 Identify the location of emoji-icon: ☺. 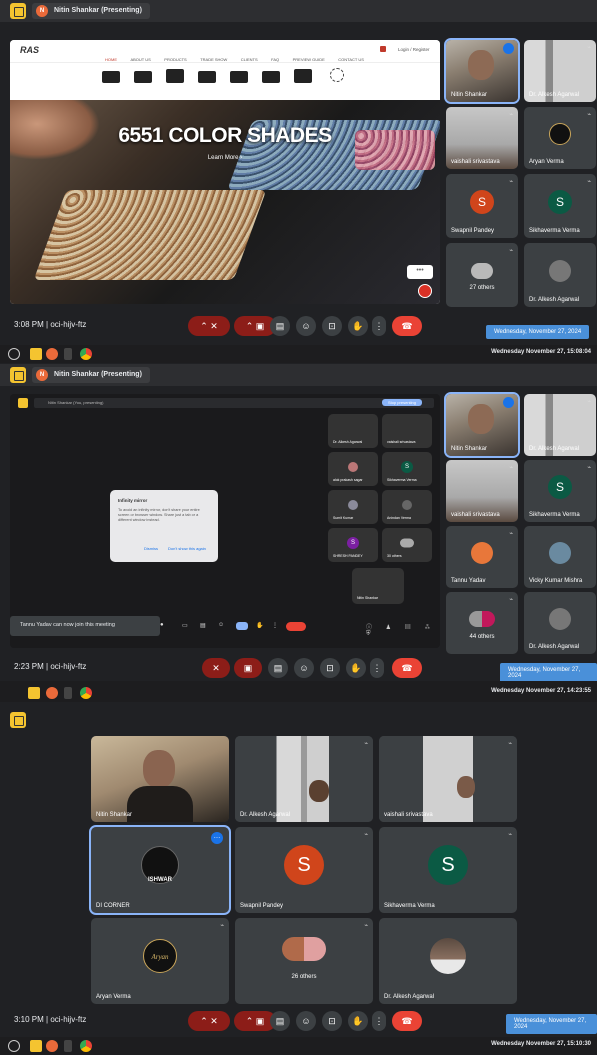
(306, 1021).